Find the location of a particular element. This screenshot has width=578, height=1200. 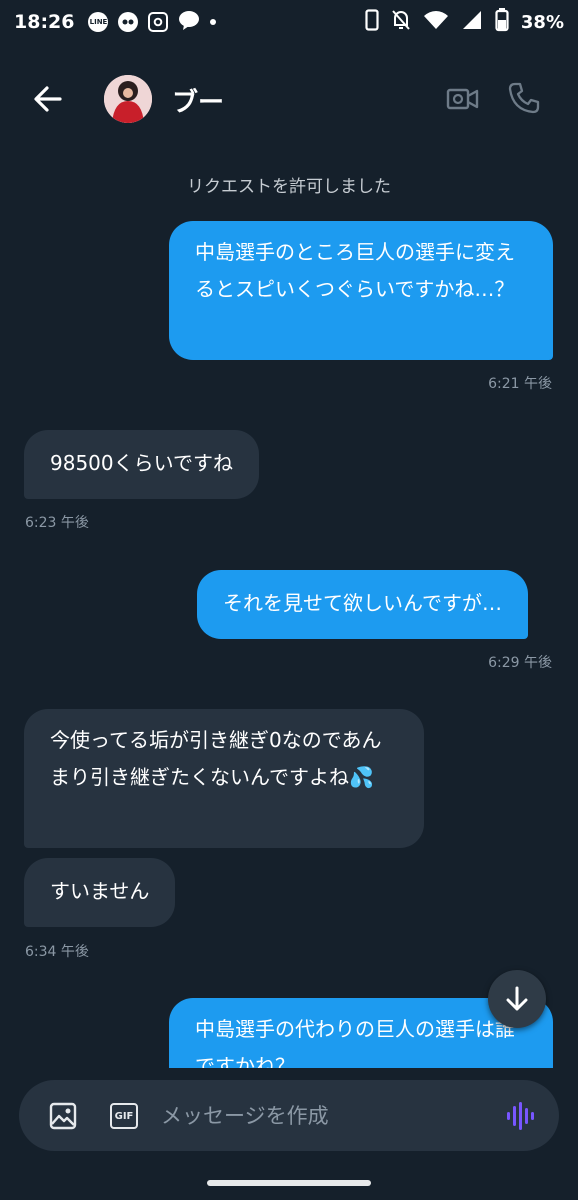

home-indicator is located at coordinates (289, 1183).